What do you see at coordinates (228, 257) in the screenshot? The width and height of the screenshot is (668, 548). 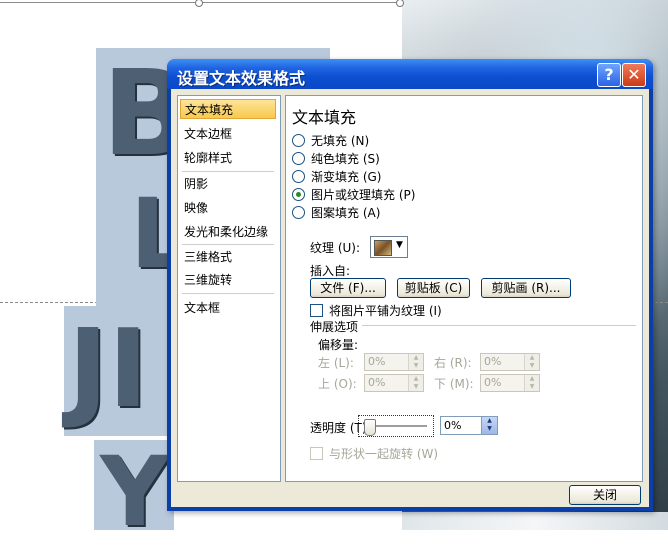 I see `nav-item-3d-format: 三维格式` at bounding box center [228, 257].